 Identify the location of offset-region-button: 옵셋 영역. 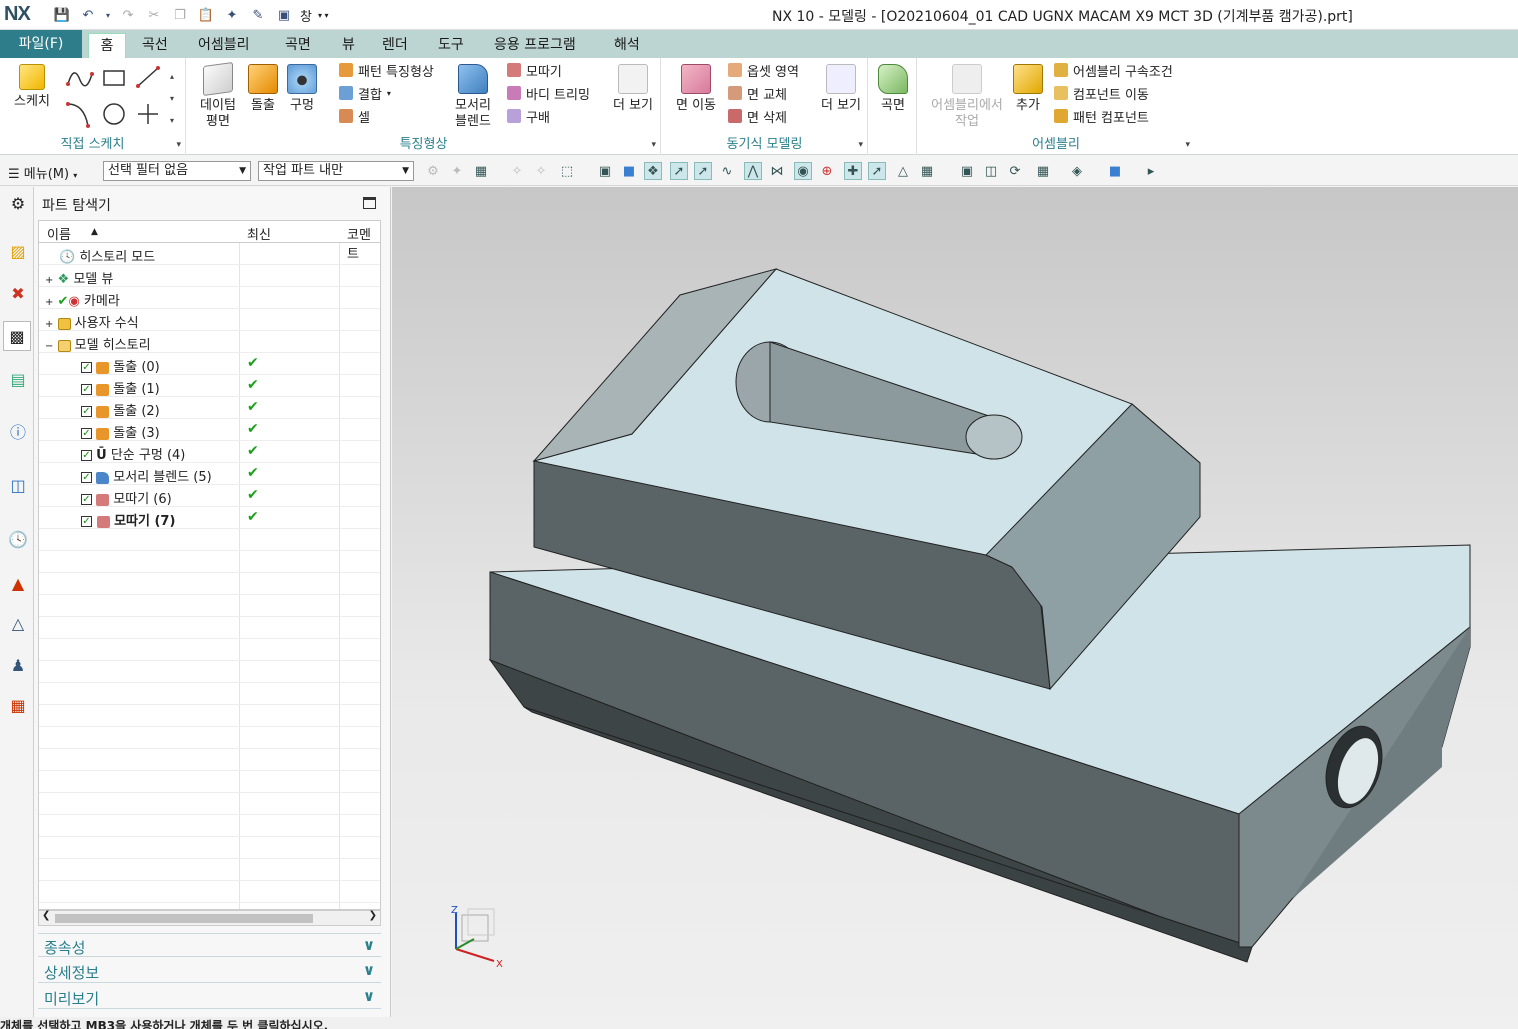
(763, 70).